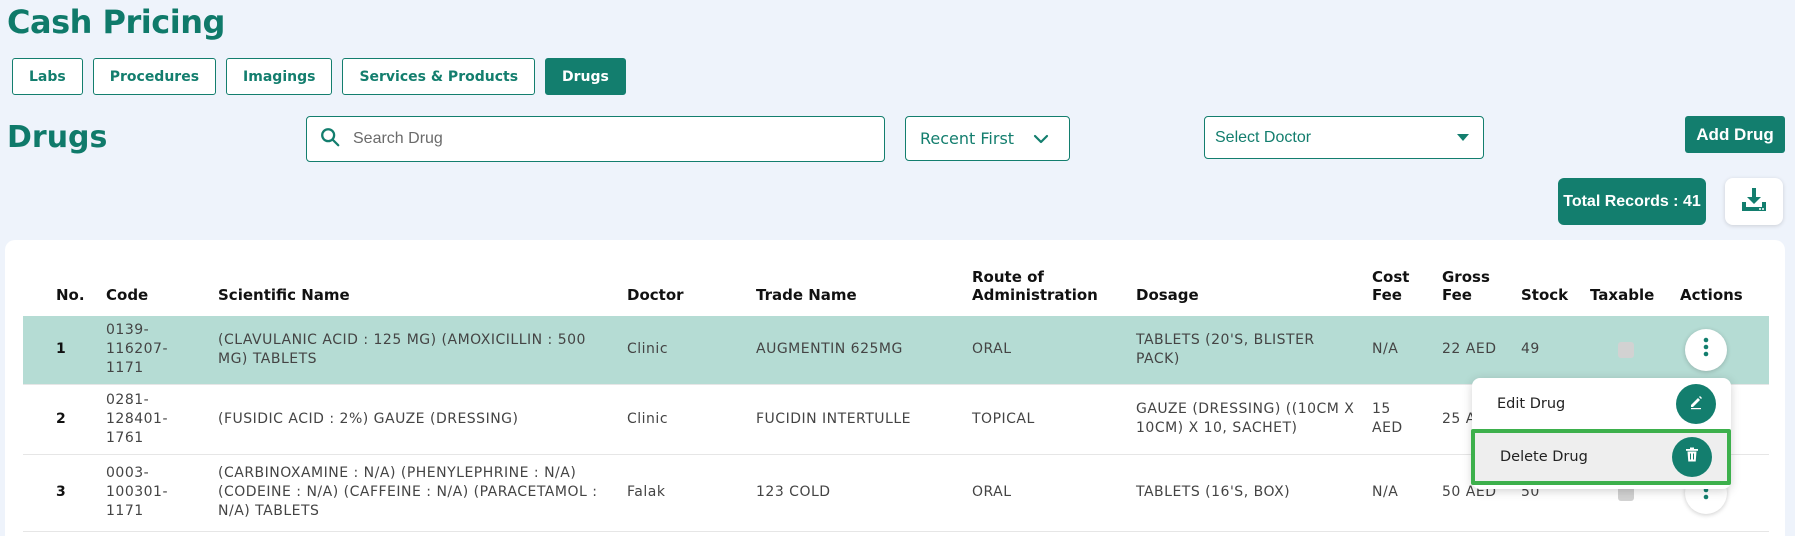 Image resolution: width=1795 pixels, height=536 pixels. Describe the element at coordinates (806, 295) in the screenshot. I see `header-trade-name: Trade Name` at that location.